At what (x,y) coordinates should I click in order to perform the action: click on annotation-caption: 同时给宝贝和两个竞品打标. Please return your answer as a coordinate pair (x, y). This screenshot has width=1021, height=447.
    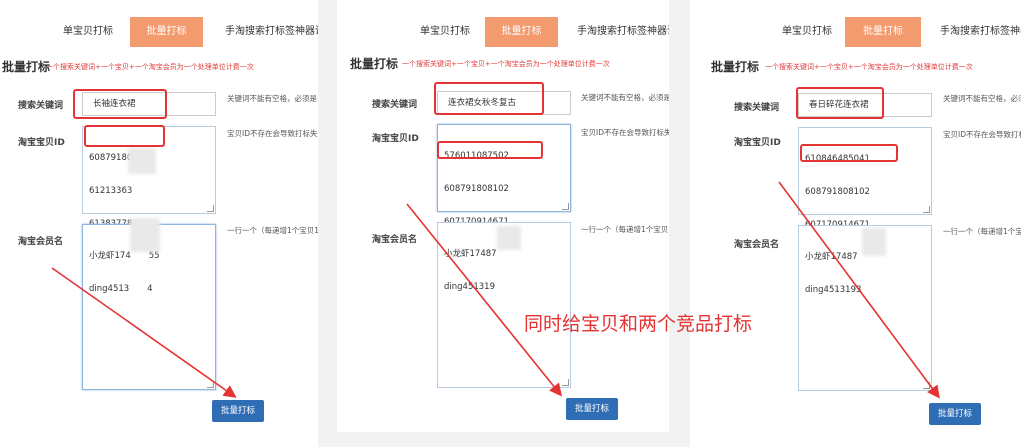
    Looking at the image, I should click on (638, 324).